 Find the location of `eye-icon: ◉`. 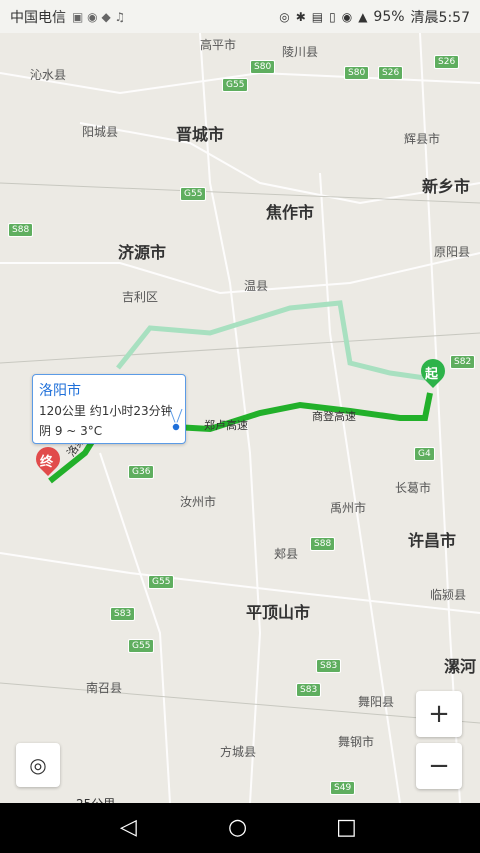

eye-icon: ◉ is located at coordinates (347, 17).